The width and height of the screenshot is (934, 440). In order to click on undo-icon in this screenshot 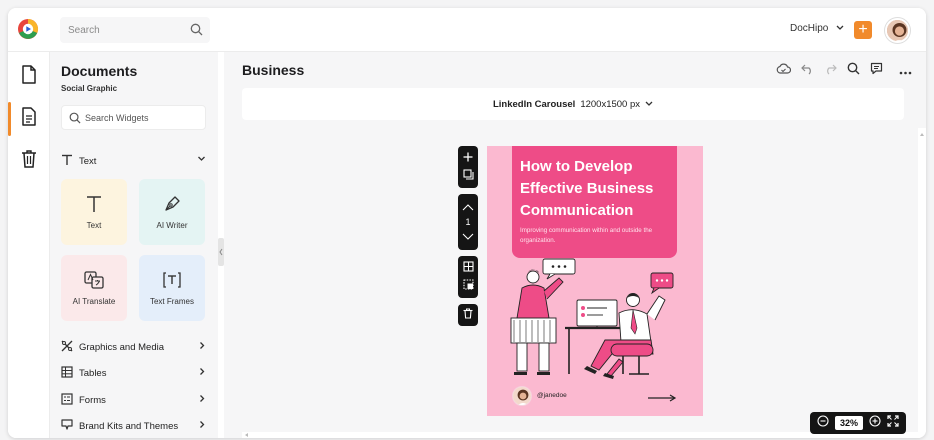, I will do `click(807, 71)`.